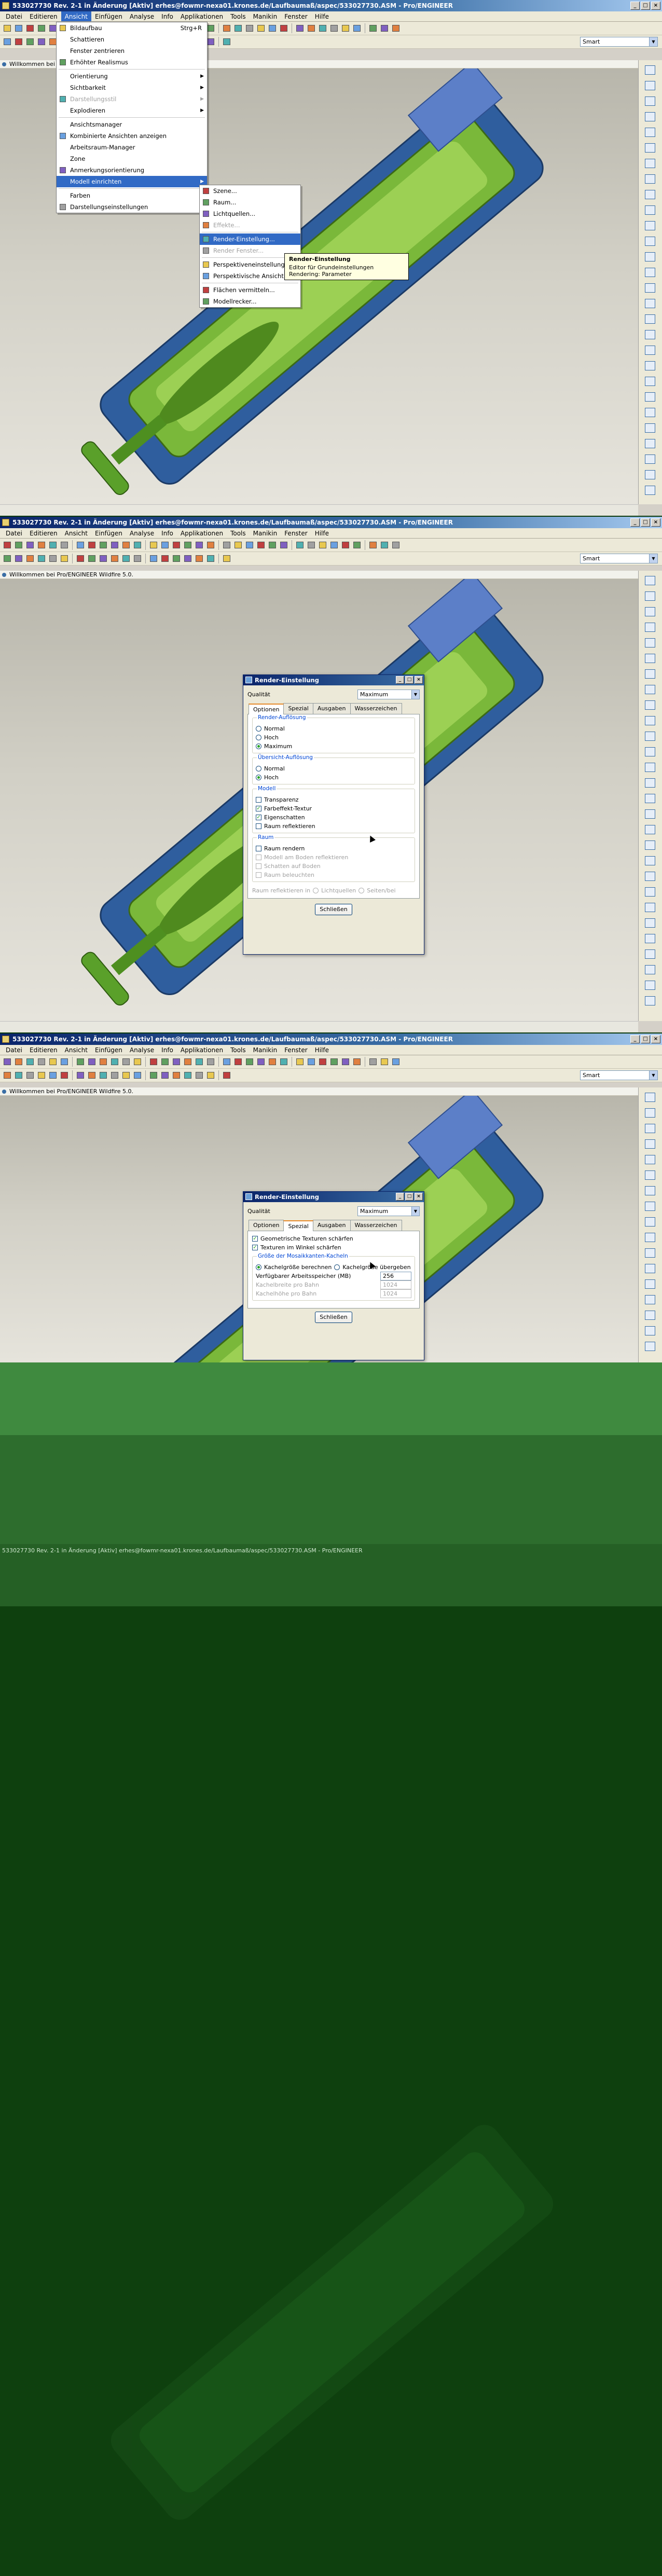  What do you see at coordinates (132, 147) in the screenshot?
I see `ansicht-menu-item: Arbeitsraum-Manager` at bounding box center [132, 147].